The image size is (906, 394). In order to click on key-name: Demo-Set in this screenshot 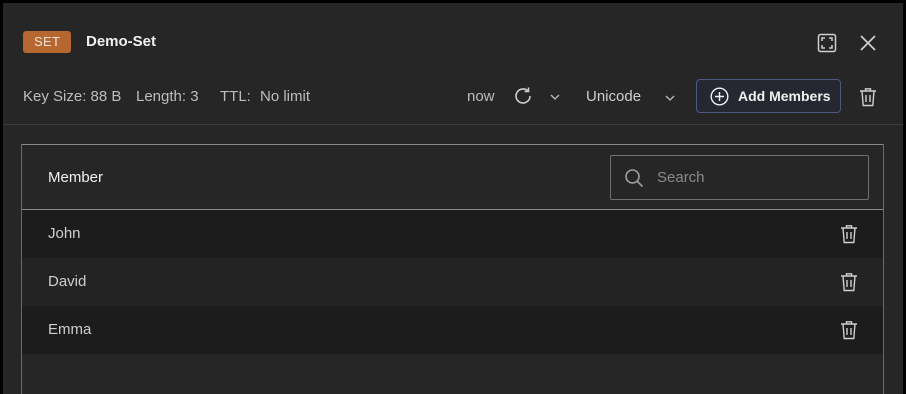, I will do `click(121, 41)`.